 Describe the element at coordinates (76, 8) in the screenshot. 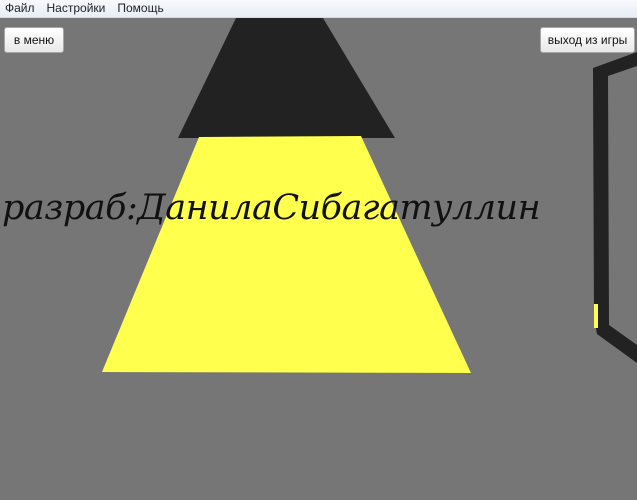

I see `menu-settings: Настройки` at that location.